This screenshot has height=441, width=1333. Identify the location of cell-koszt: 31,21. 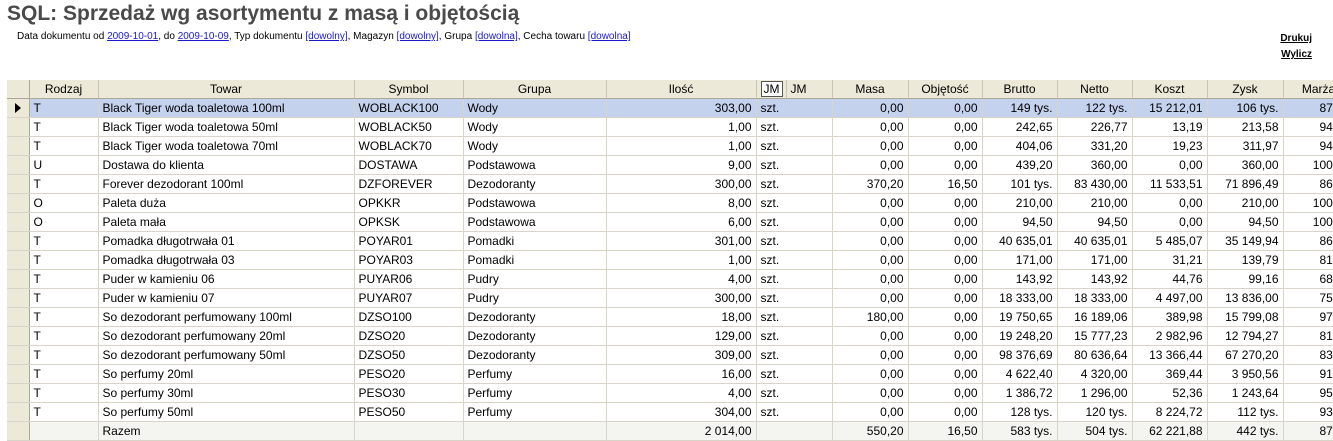
(1170, 260).